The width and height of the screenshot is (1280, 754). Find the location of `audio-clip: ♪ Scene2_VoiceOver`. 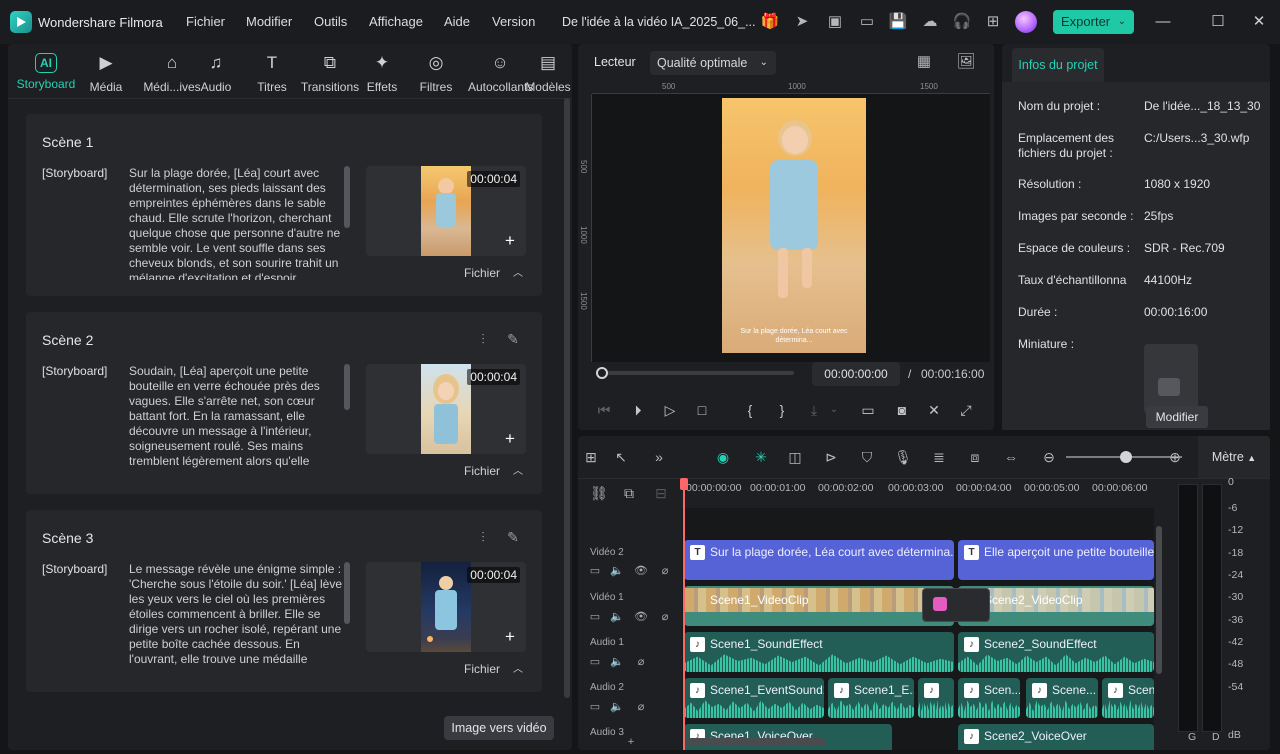

audio-clip: ♪ Scene2_VoiceOver is located at coordinates (1056, 737).